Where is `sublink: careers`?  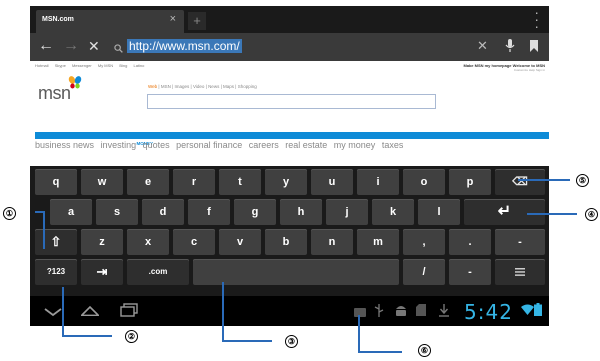
sublink: careers is located at coordinates (264, 145).